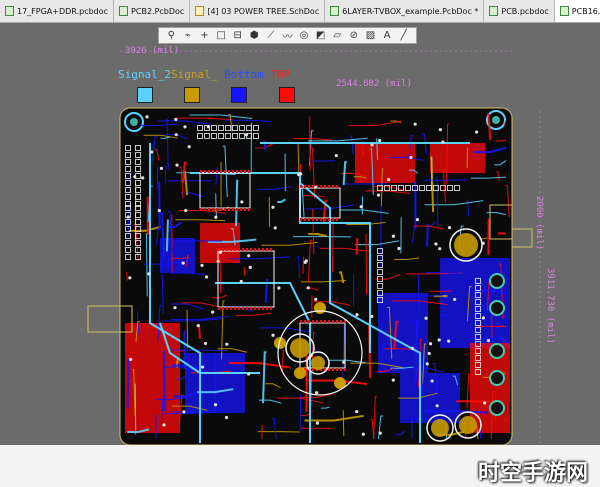  I want to click on dimension-right-upper: 2000 (mil), so click(539, 223).